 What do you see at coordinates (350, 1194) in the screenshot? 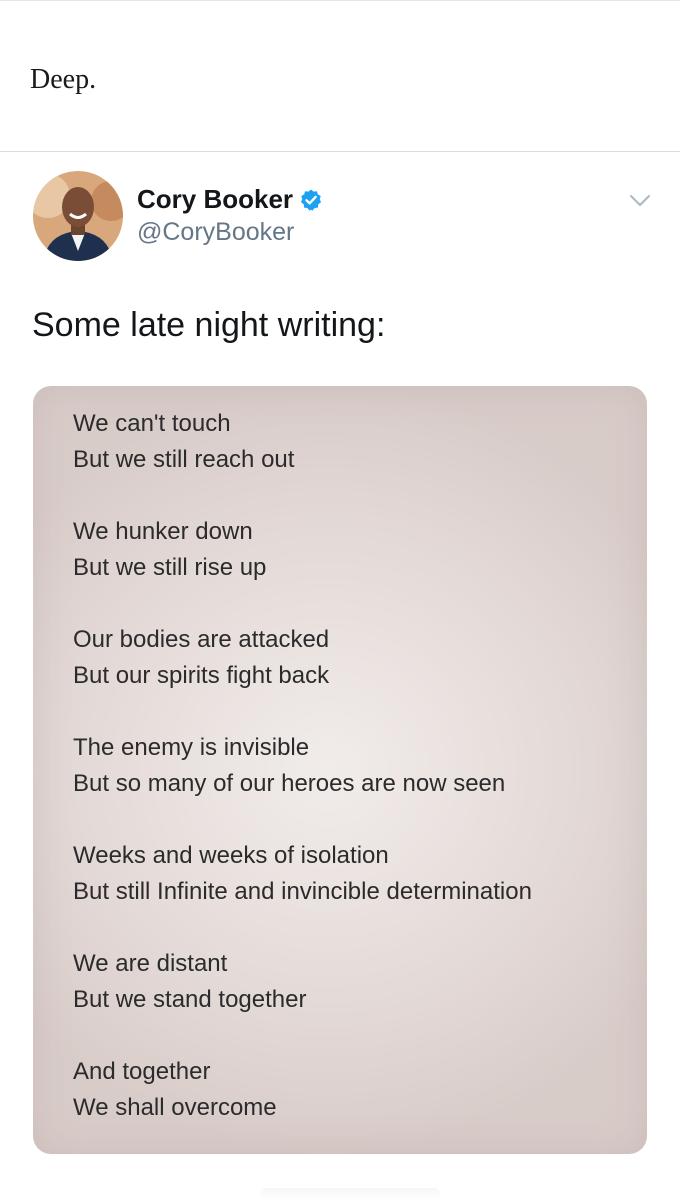
I see `cropped-content` at bounding box center [350, 1194].